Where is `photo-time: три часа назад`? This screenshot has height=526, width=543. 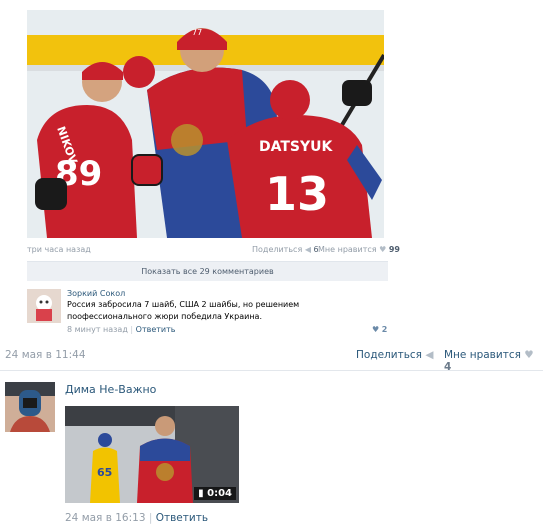
photo-time: три часа назад is located at coordinates (59, 249).